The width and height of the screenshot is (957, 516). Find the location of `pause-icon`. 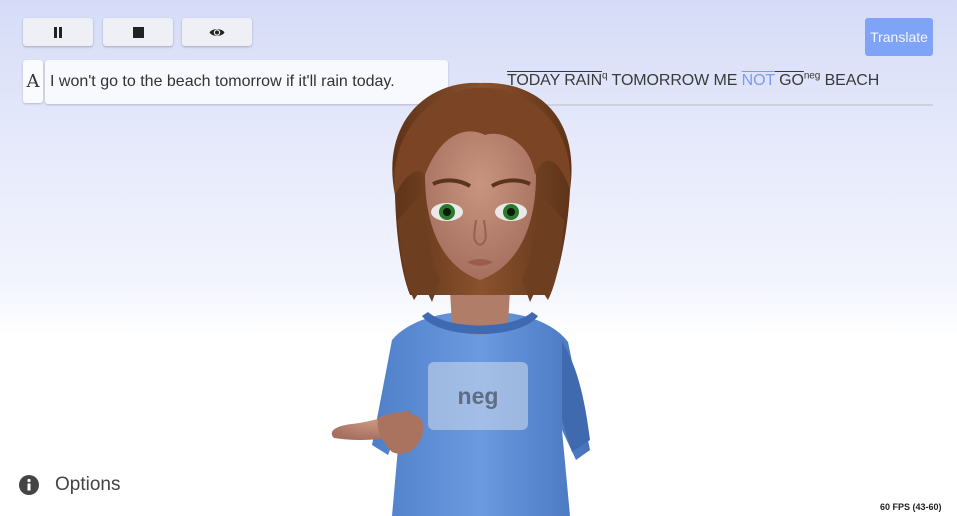

pause-icon is located at coordinates (58, 32).